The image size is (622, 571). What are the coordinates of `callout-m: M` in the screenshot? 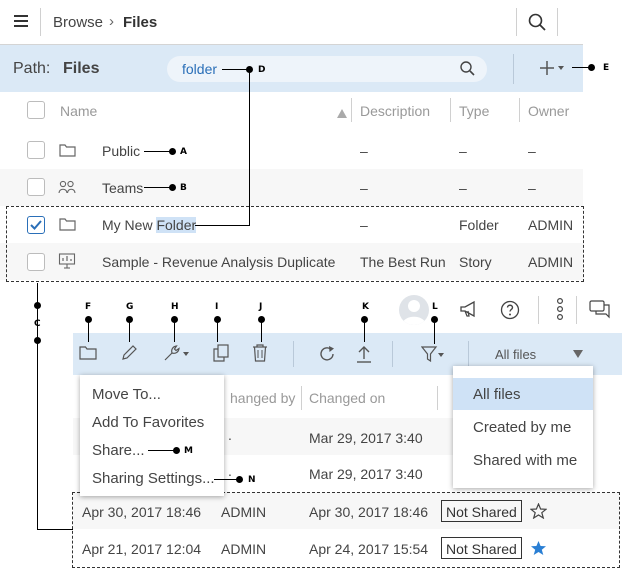 It's located at (188, 451).